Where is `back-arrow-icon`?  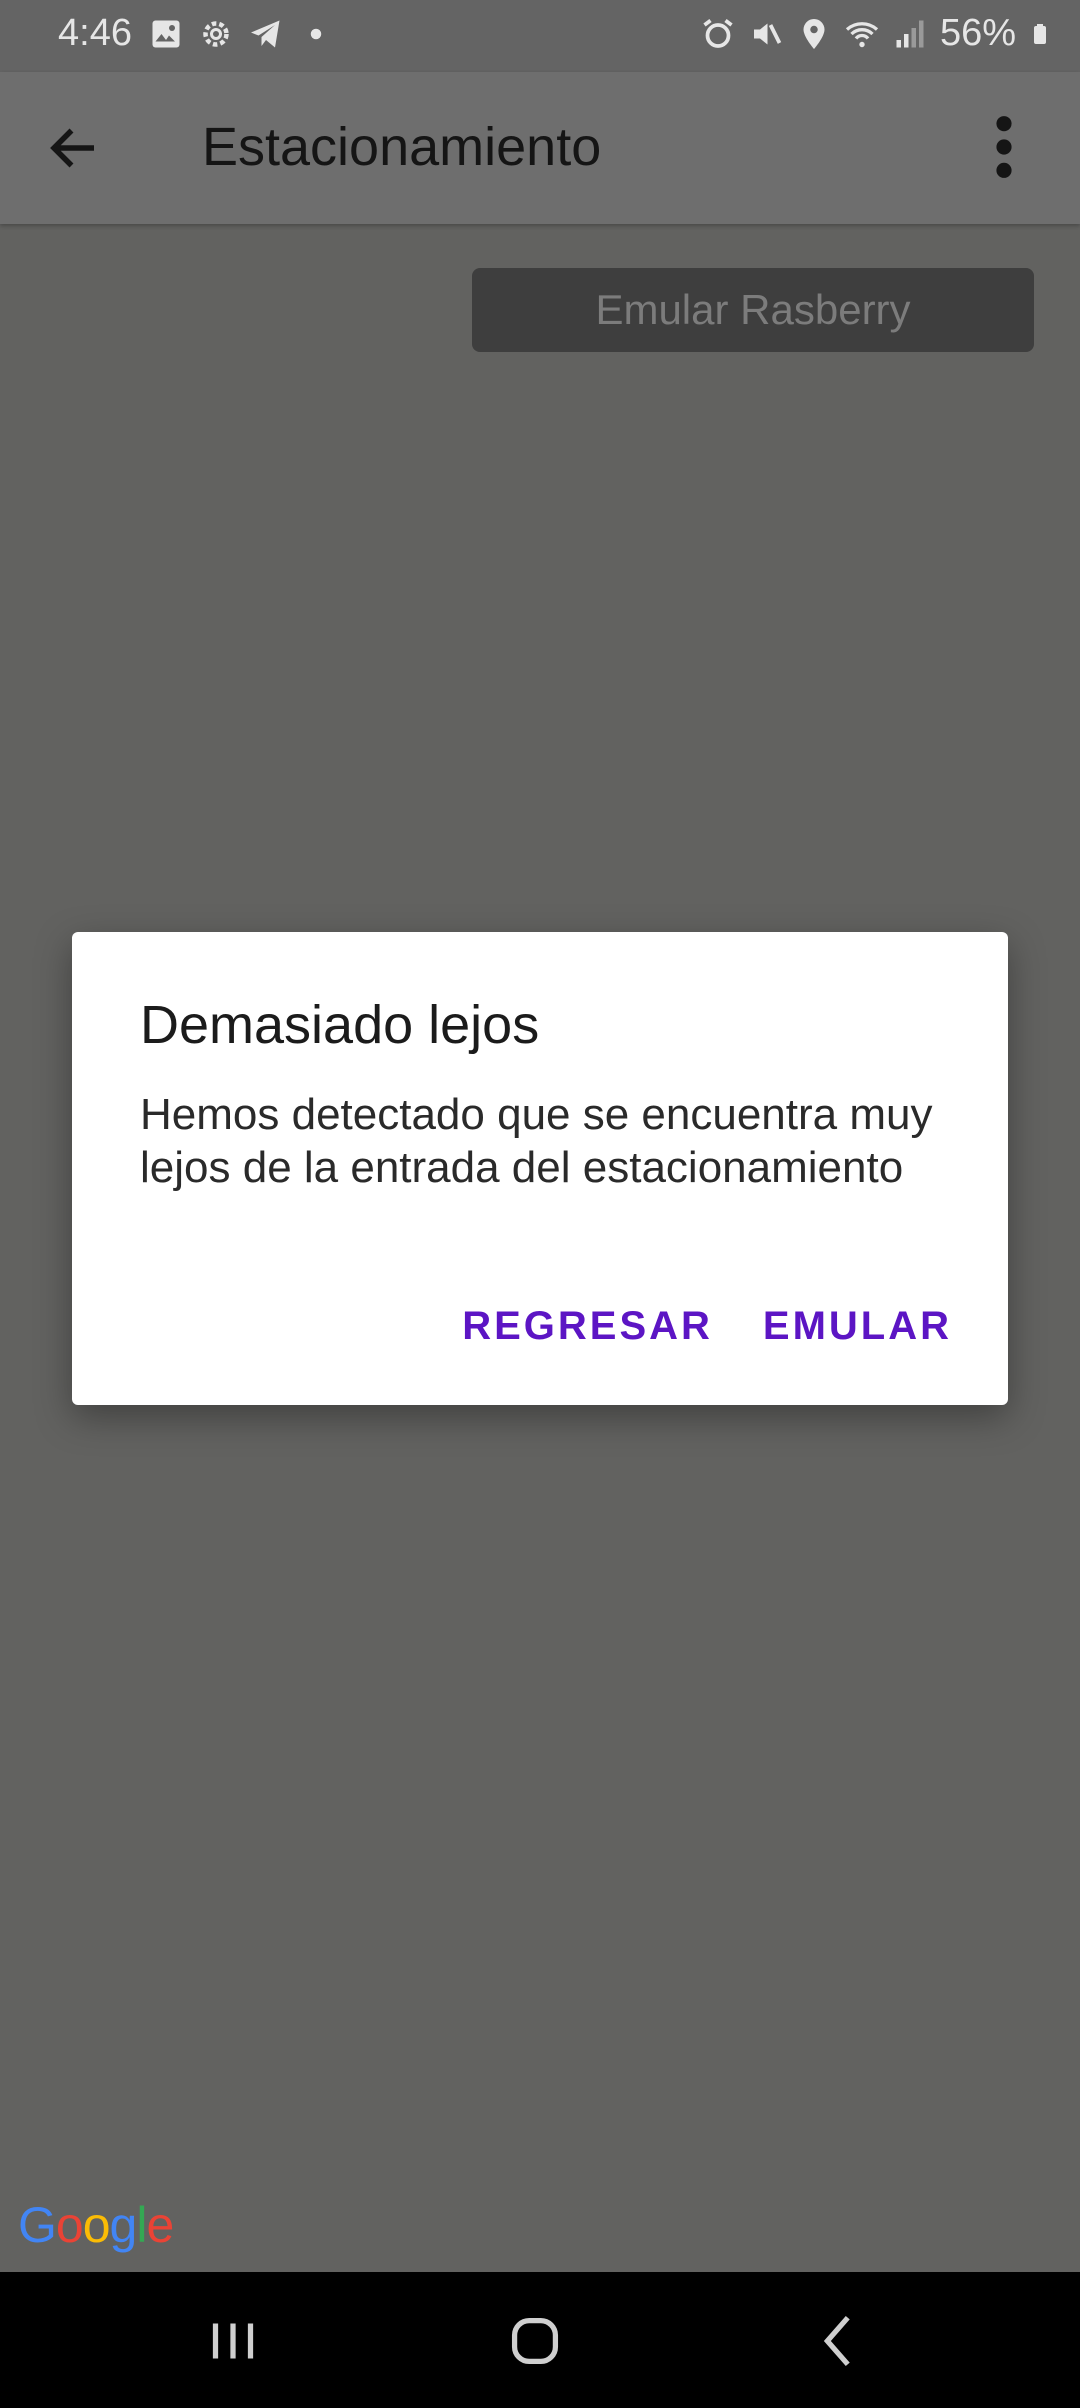
back-arrow-icon is located at coordinates (74, 148).